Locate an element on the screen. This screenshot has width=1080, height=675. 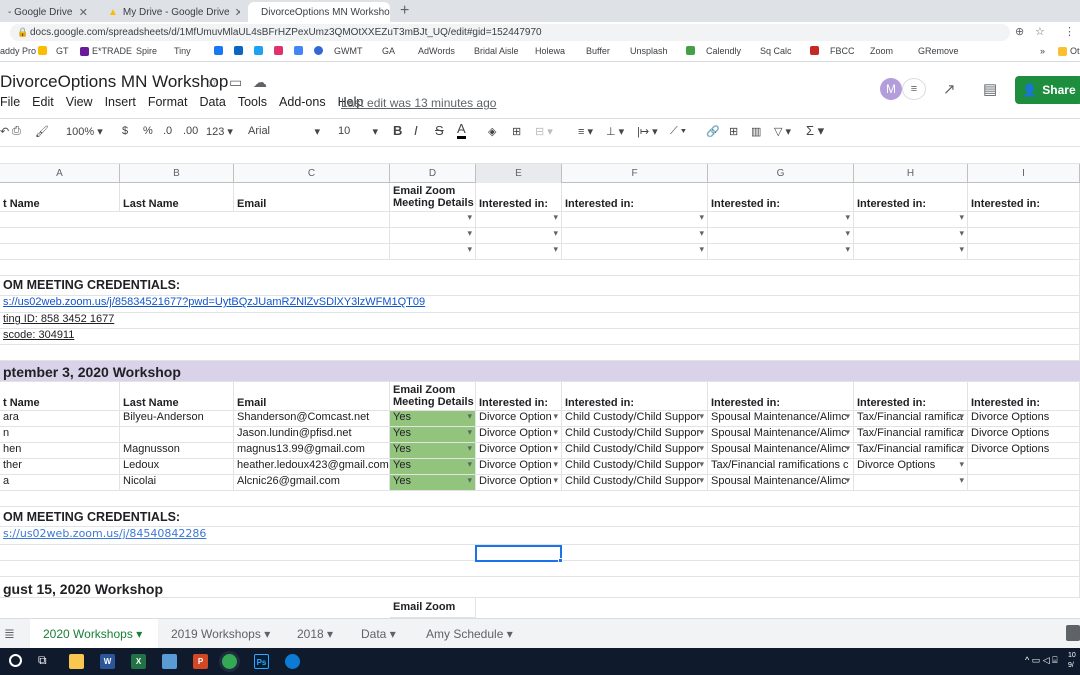
cell-last-name: Magnusson is located at coordinates (177, 451).